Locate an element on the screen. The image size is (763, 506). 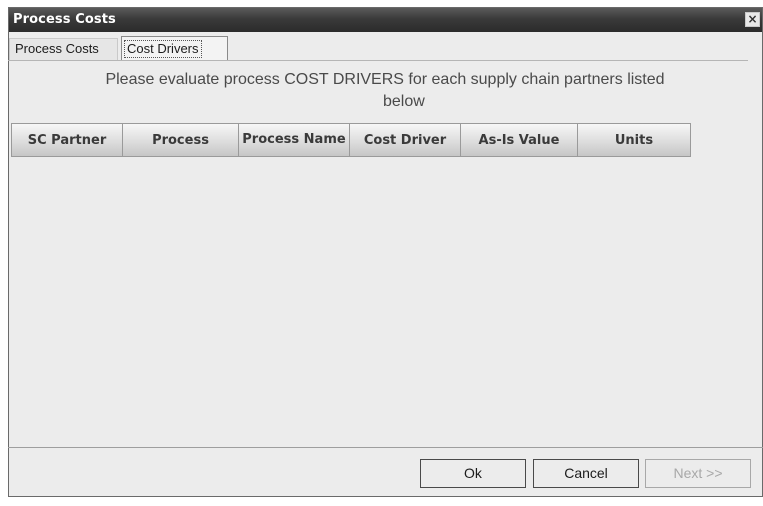
column-header-label: Units is located at coordinates (634, 140).